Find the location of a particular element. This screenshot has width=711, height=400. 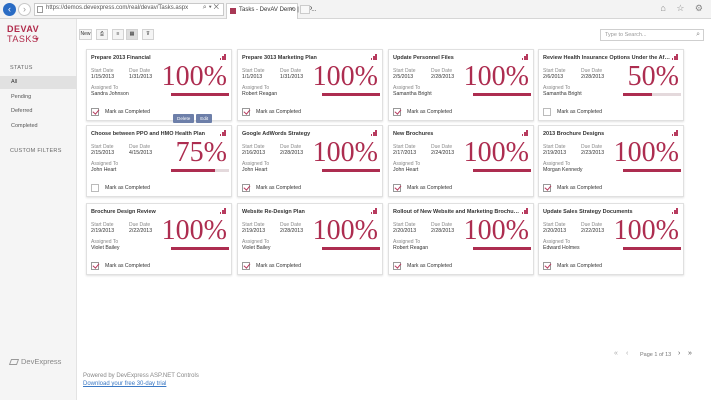

search-input: Type to Search... ⌕ is located at coordinates (652, 35).